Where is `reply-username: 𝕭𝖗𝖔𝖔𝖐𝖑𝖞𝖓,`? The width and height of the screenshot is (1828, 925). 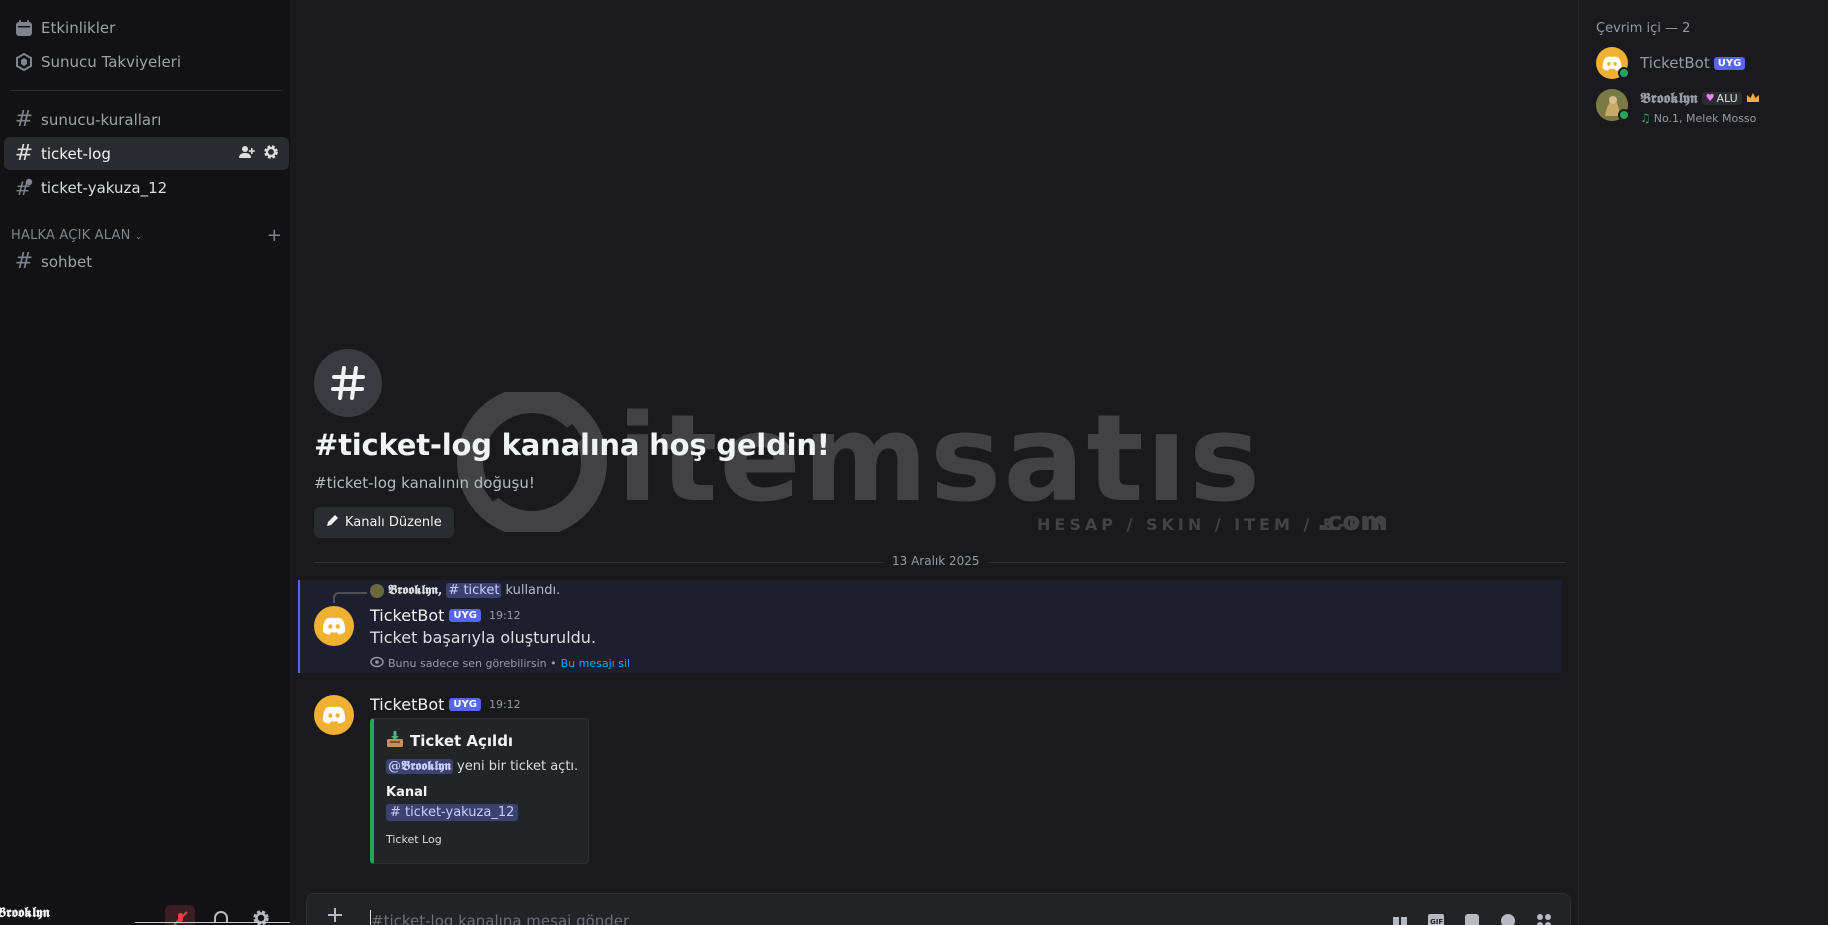
reply-username: 𝕭𝖗𝖔𝖔𝖐𝖑𝖞𝖓, is located at coordinates (415, 590).